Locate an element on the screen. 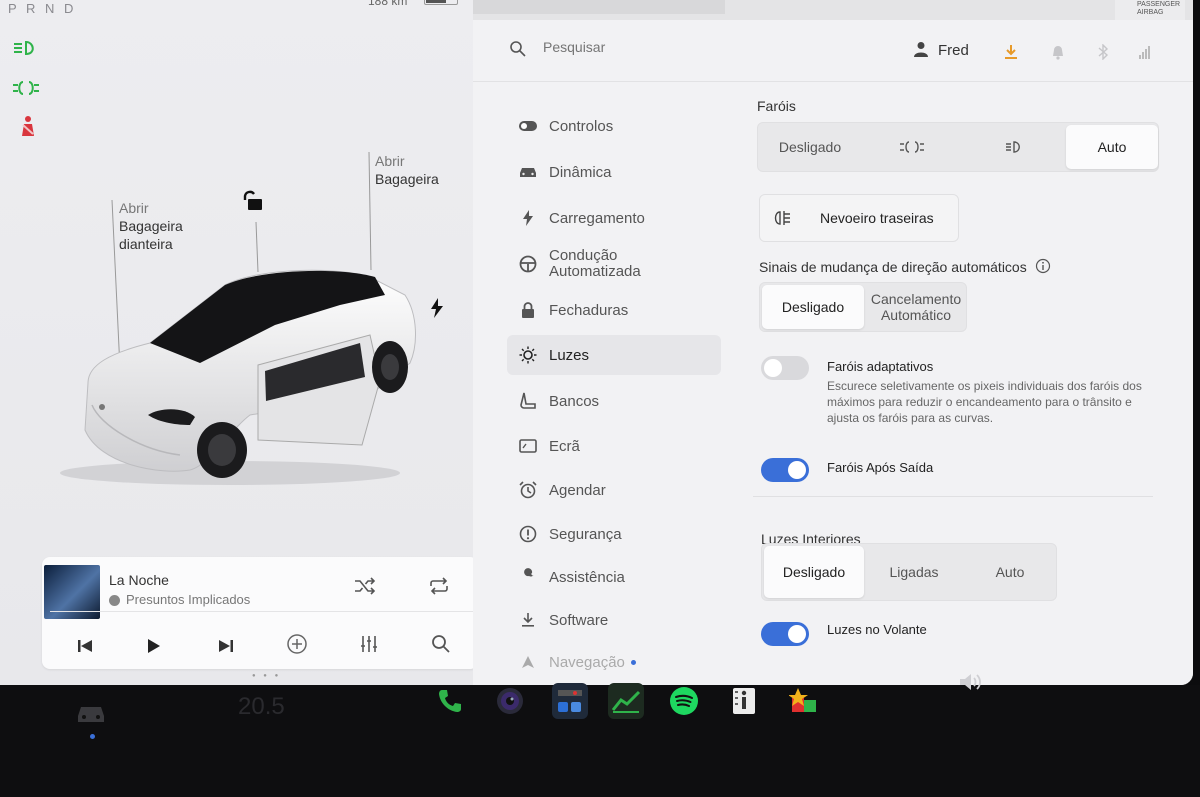 The height and width of the screenshot is (797, 1200). headlights-parking-option is located at coordinates (912, 147).